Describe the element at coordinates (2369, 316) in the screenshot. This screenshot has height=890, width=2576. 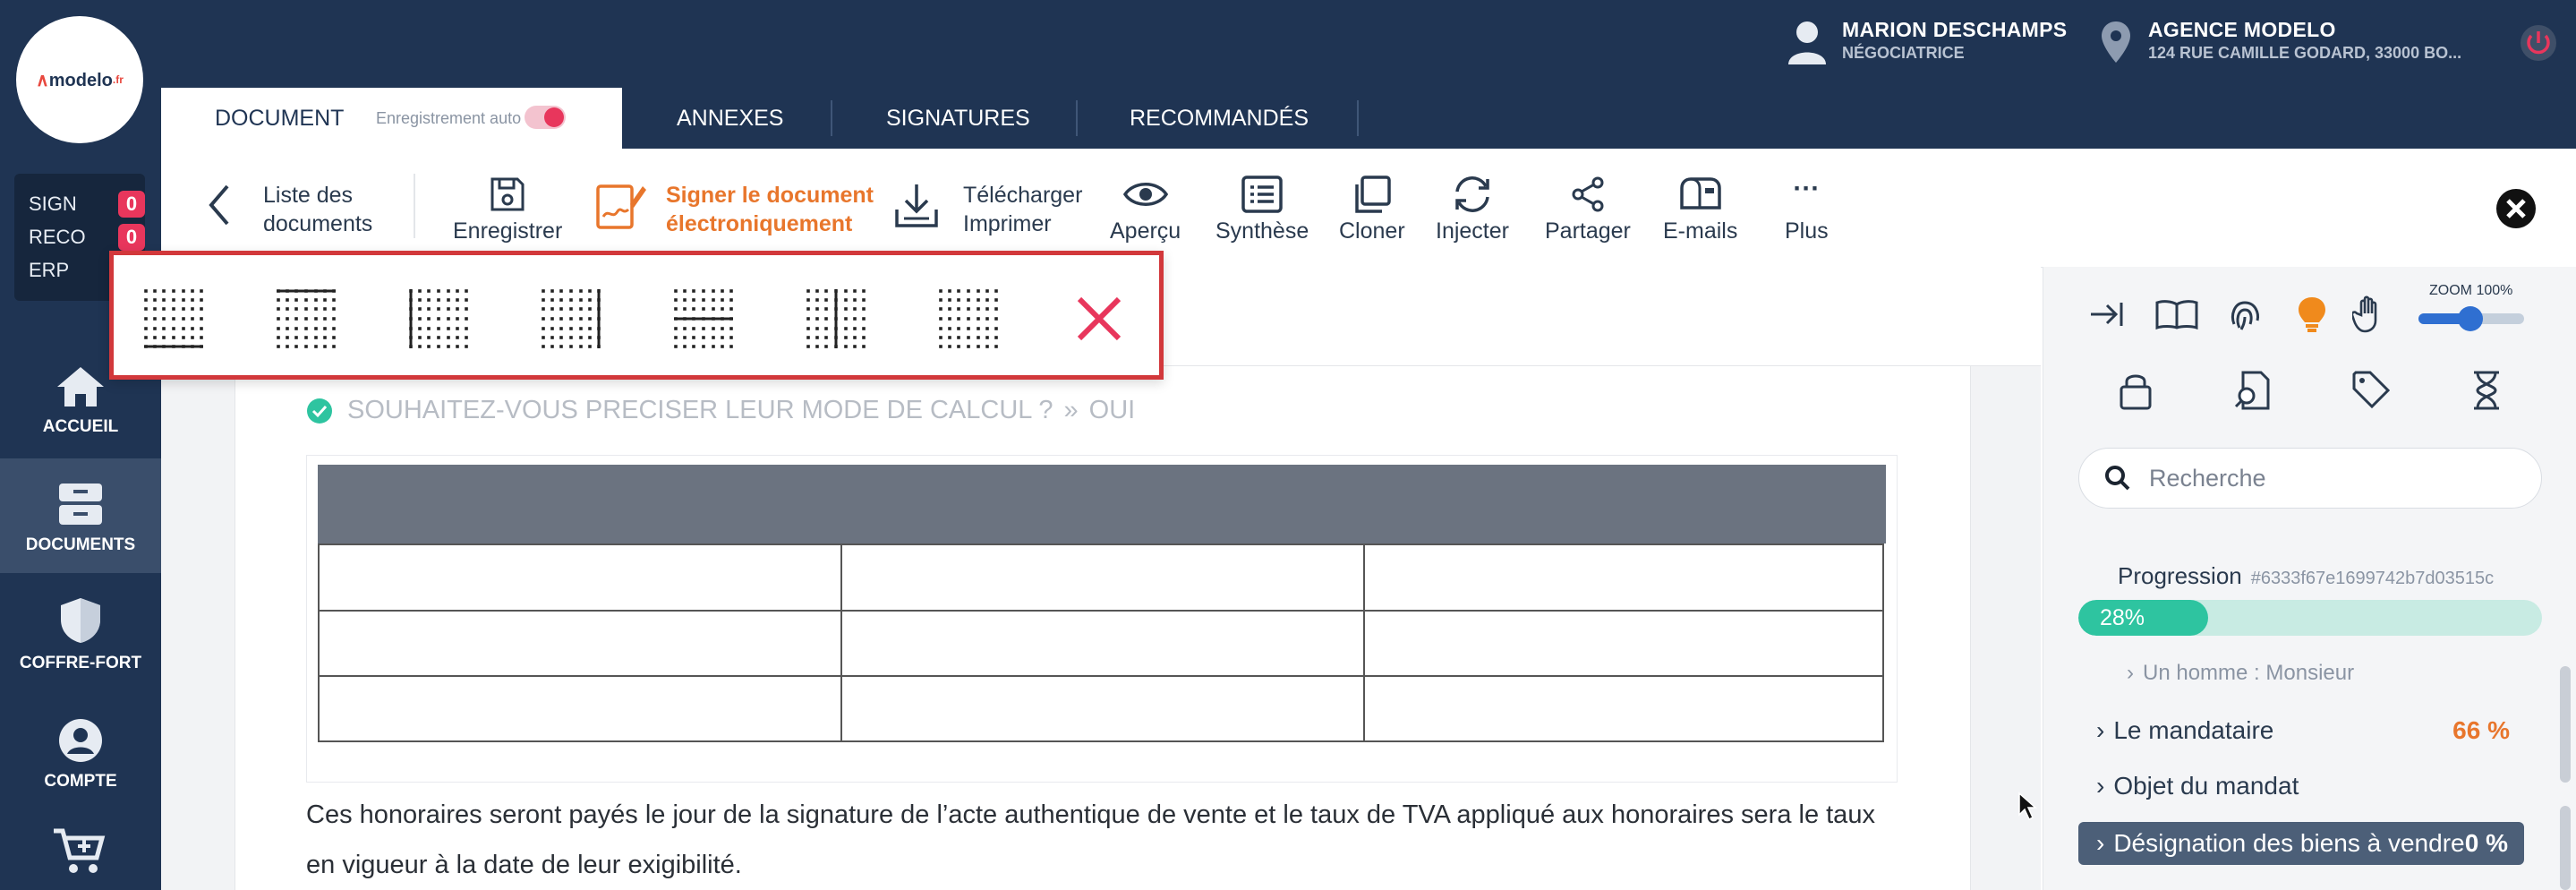
I see `hand-tool-button` at that location.